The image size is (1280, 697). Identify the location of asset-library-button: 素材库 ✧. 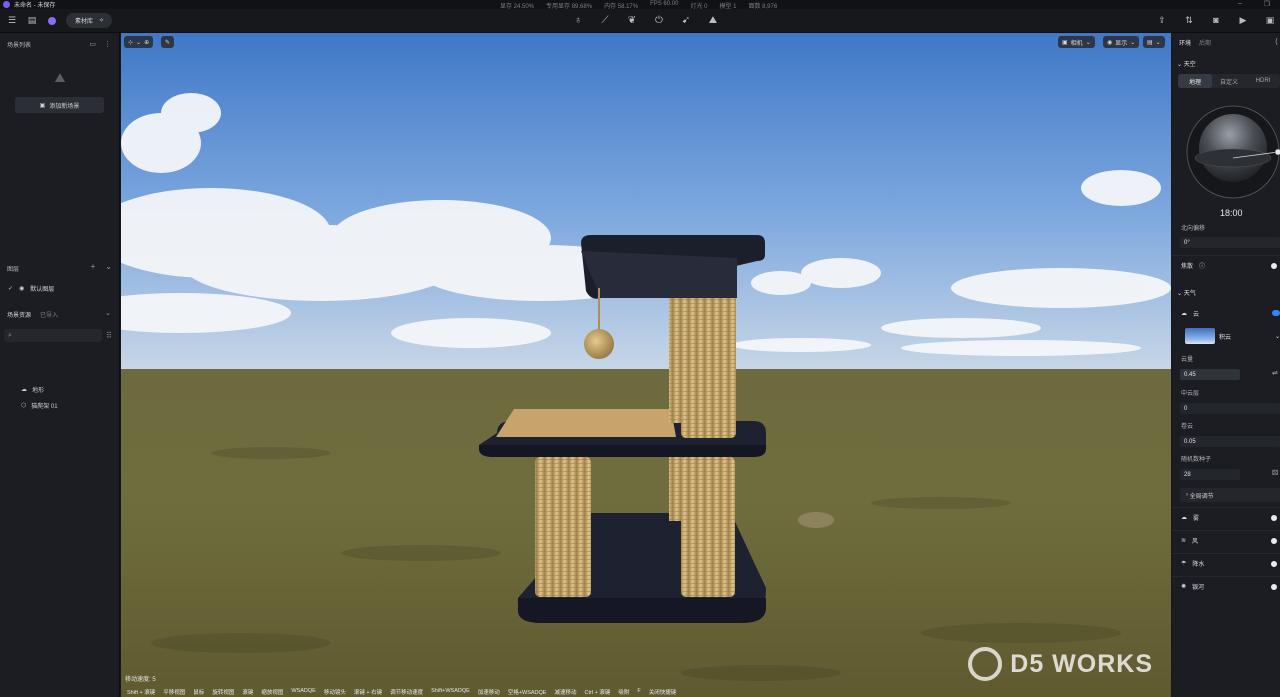
(89, 20).